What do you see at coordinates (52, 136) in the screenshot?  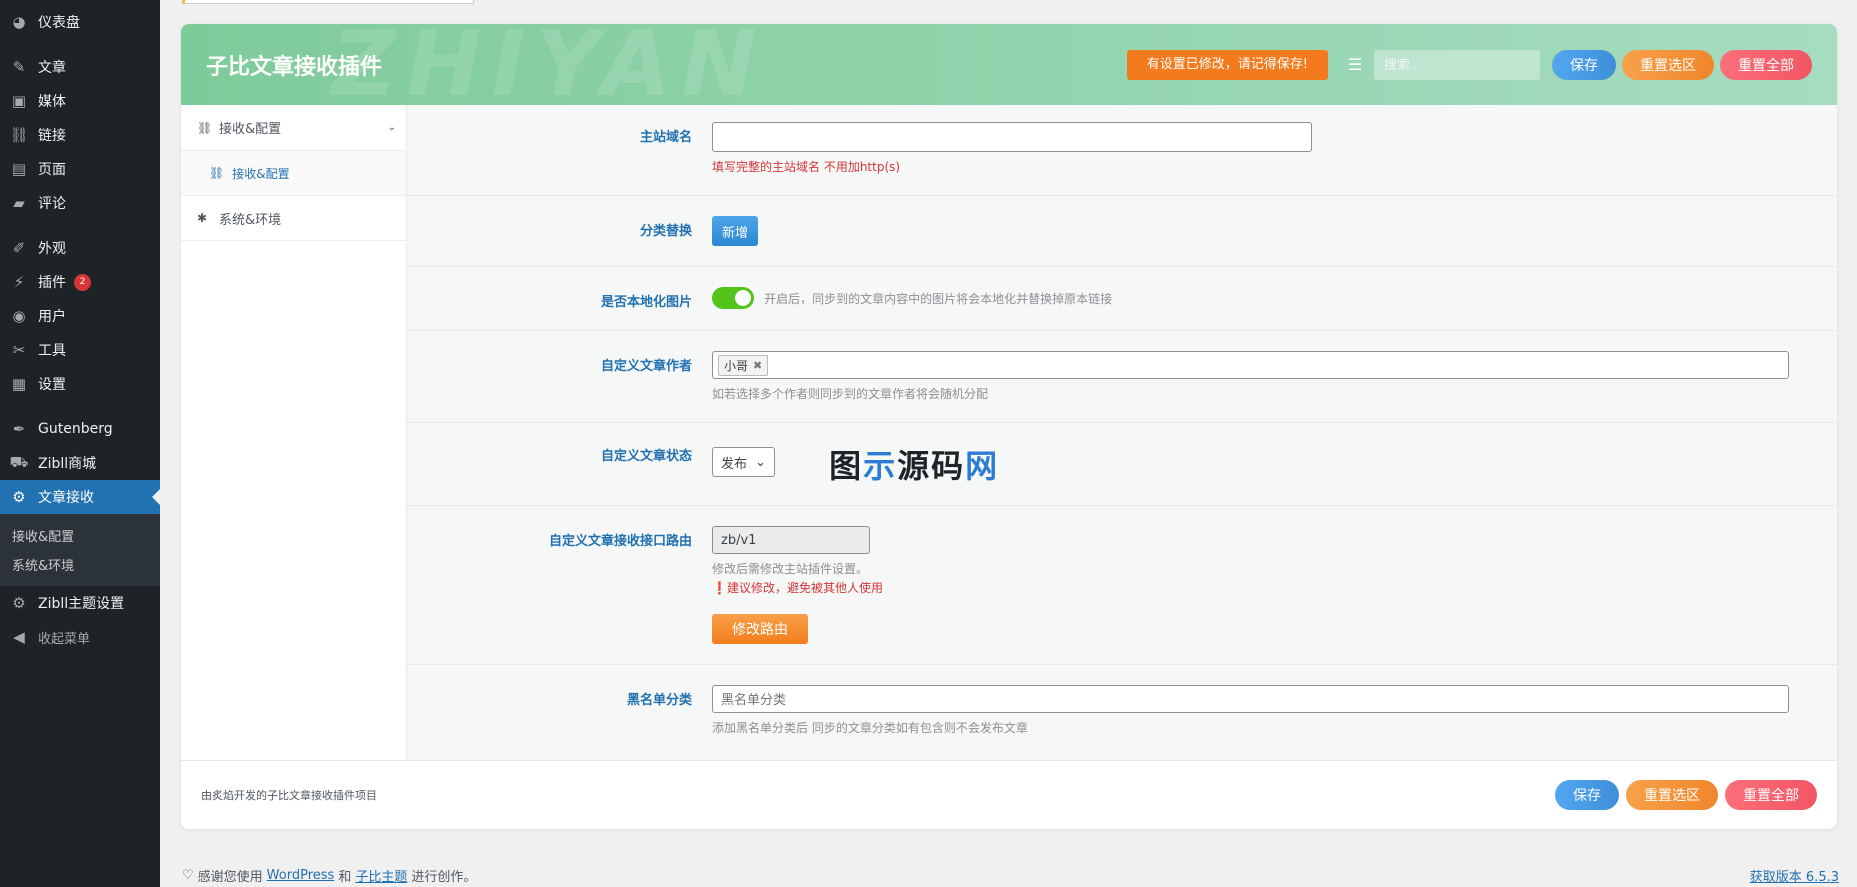 I see `menu-label: 链接` at bounding box center [52, 136].